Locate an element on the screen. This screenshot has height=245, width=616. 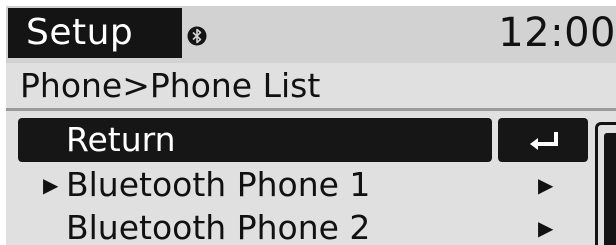
menu-item-label: Bluetooth Phone 1 is located at coordinates (218, 184).